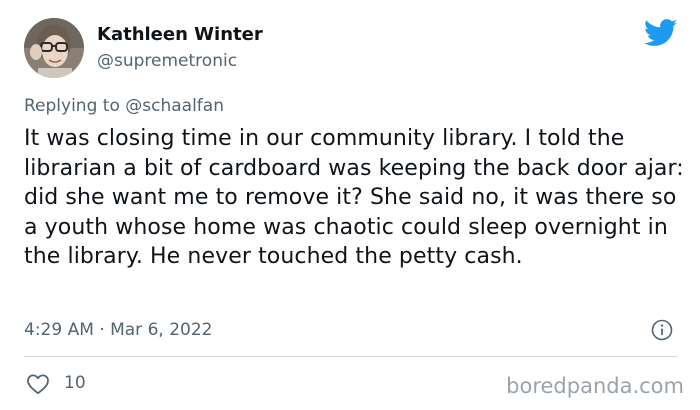 This screenshot has width=700, height=410. What do you see at coordinates (661, 33) in the screenshot?
I see `twitter-bird-icon` at bounding box center [661, 33].